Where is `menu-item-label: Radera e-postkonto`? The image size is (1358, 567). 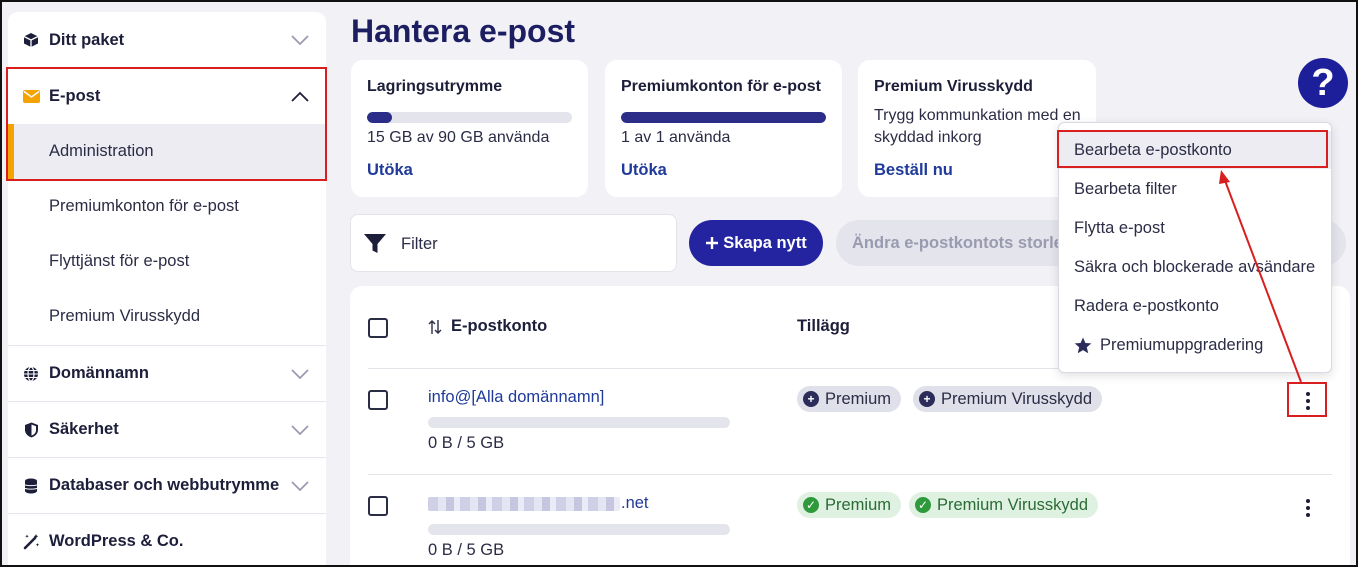
menu-item-label: Radera e-postkonto is located at coordinates (1146, 305).